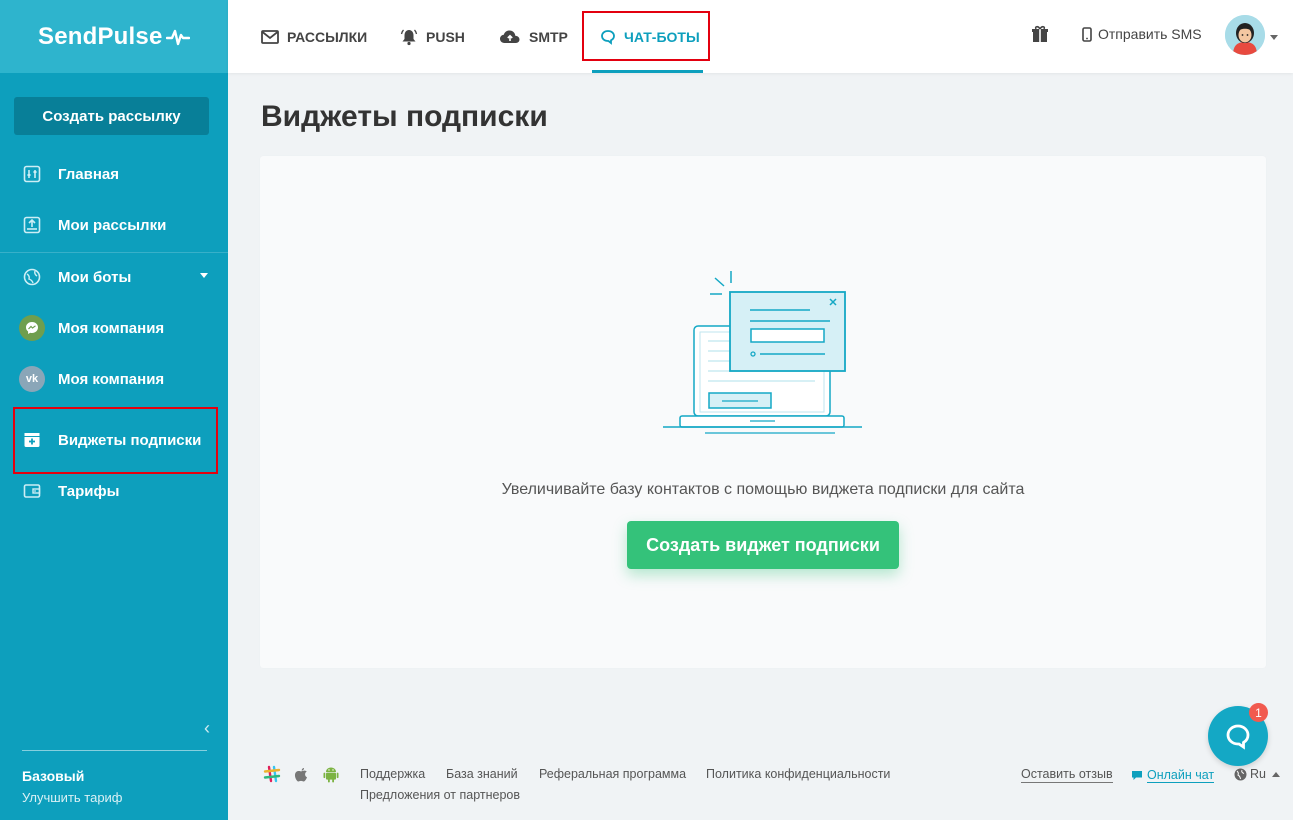  What do you see at coordinates (207, 728) in the screenshot?
I see `collapse-sidebar-icon: ‹` at bounding box center [207, 728].